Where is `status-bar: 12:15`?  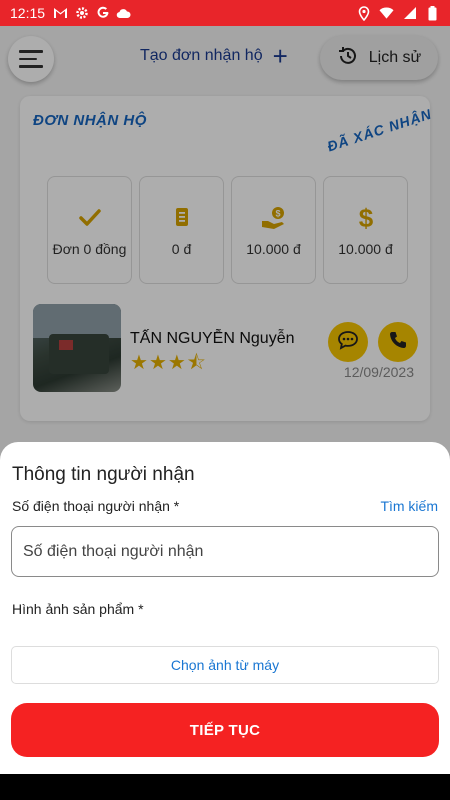
status-bar: 12:15 is located at coordinates (225, 13).